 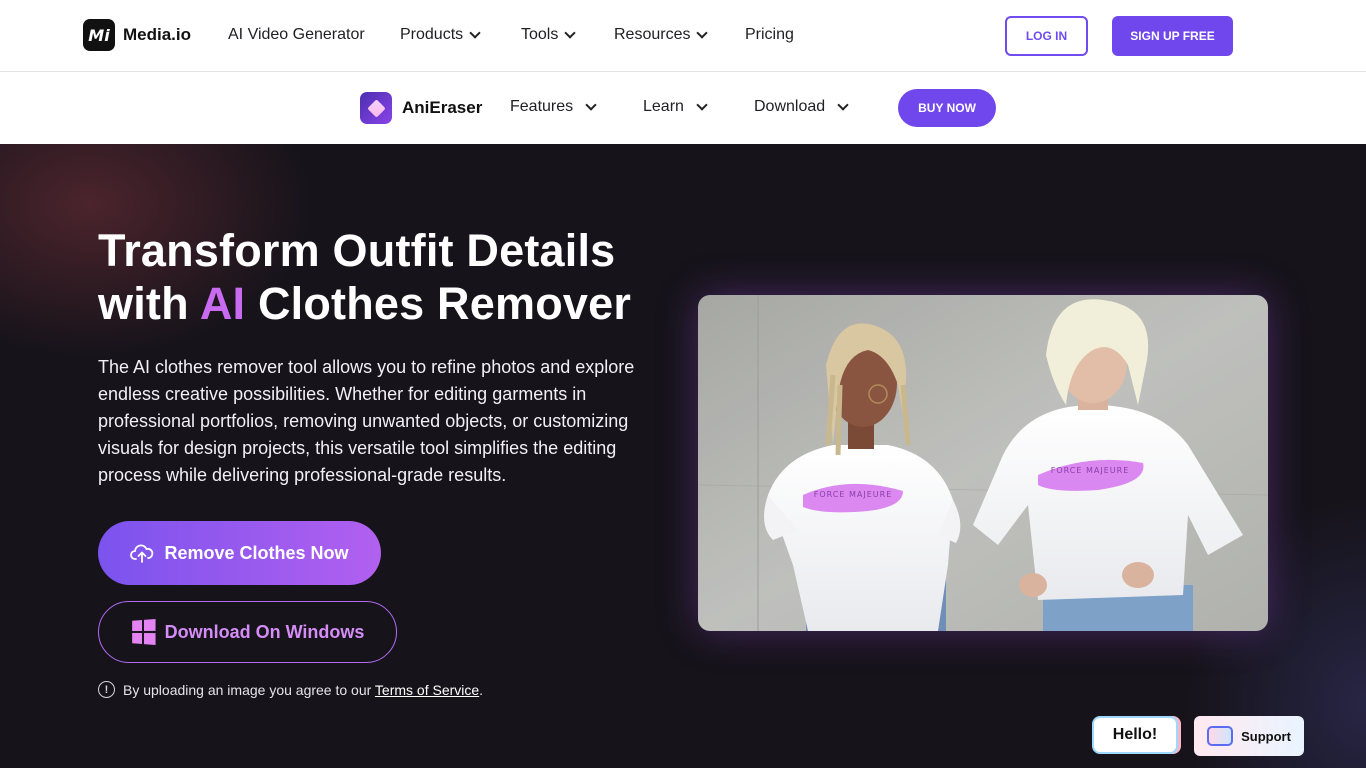 I want to click on nav-resources: Resources, so click(x=661, y=35).